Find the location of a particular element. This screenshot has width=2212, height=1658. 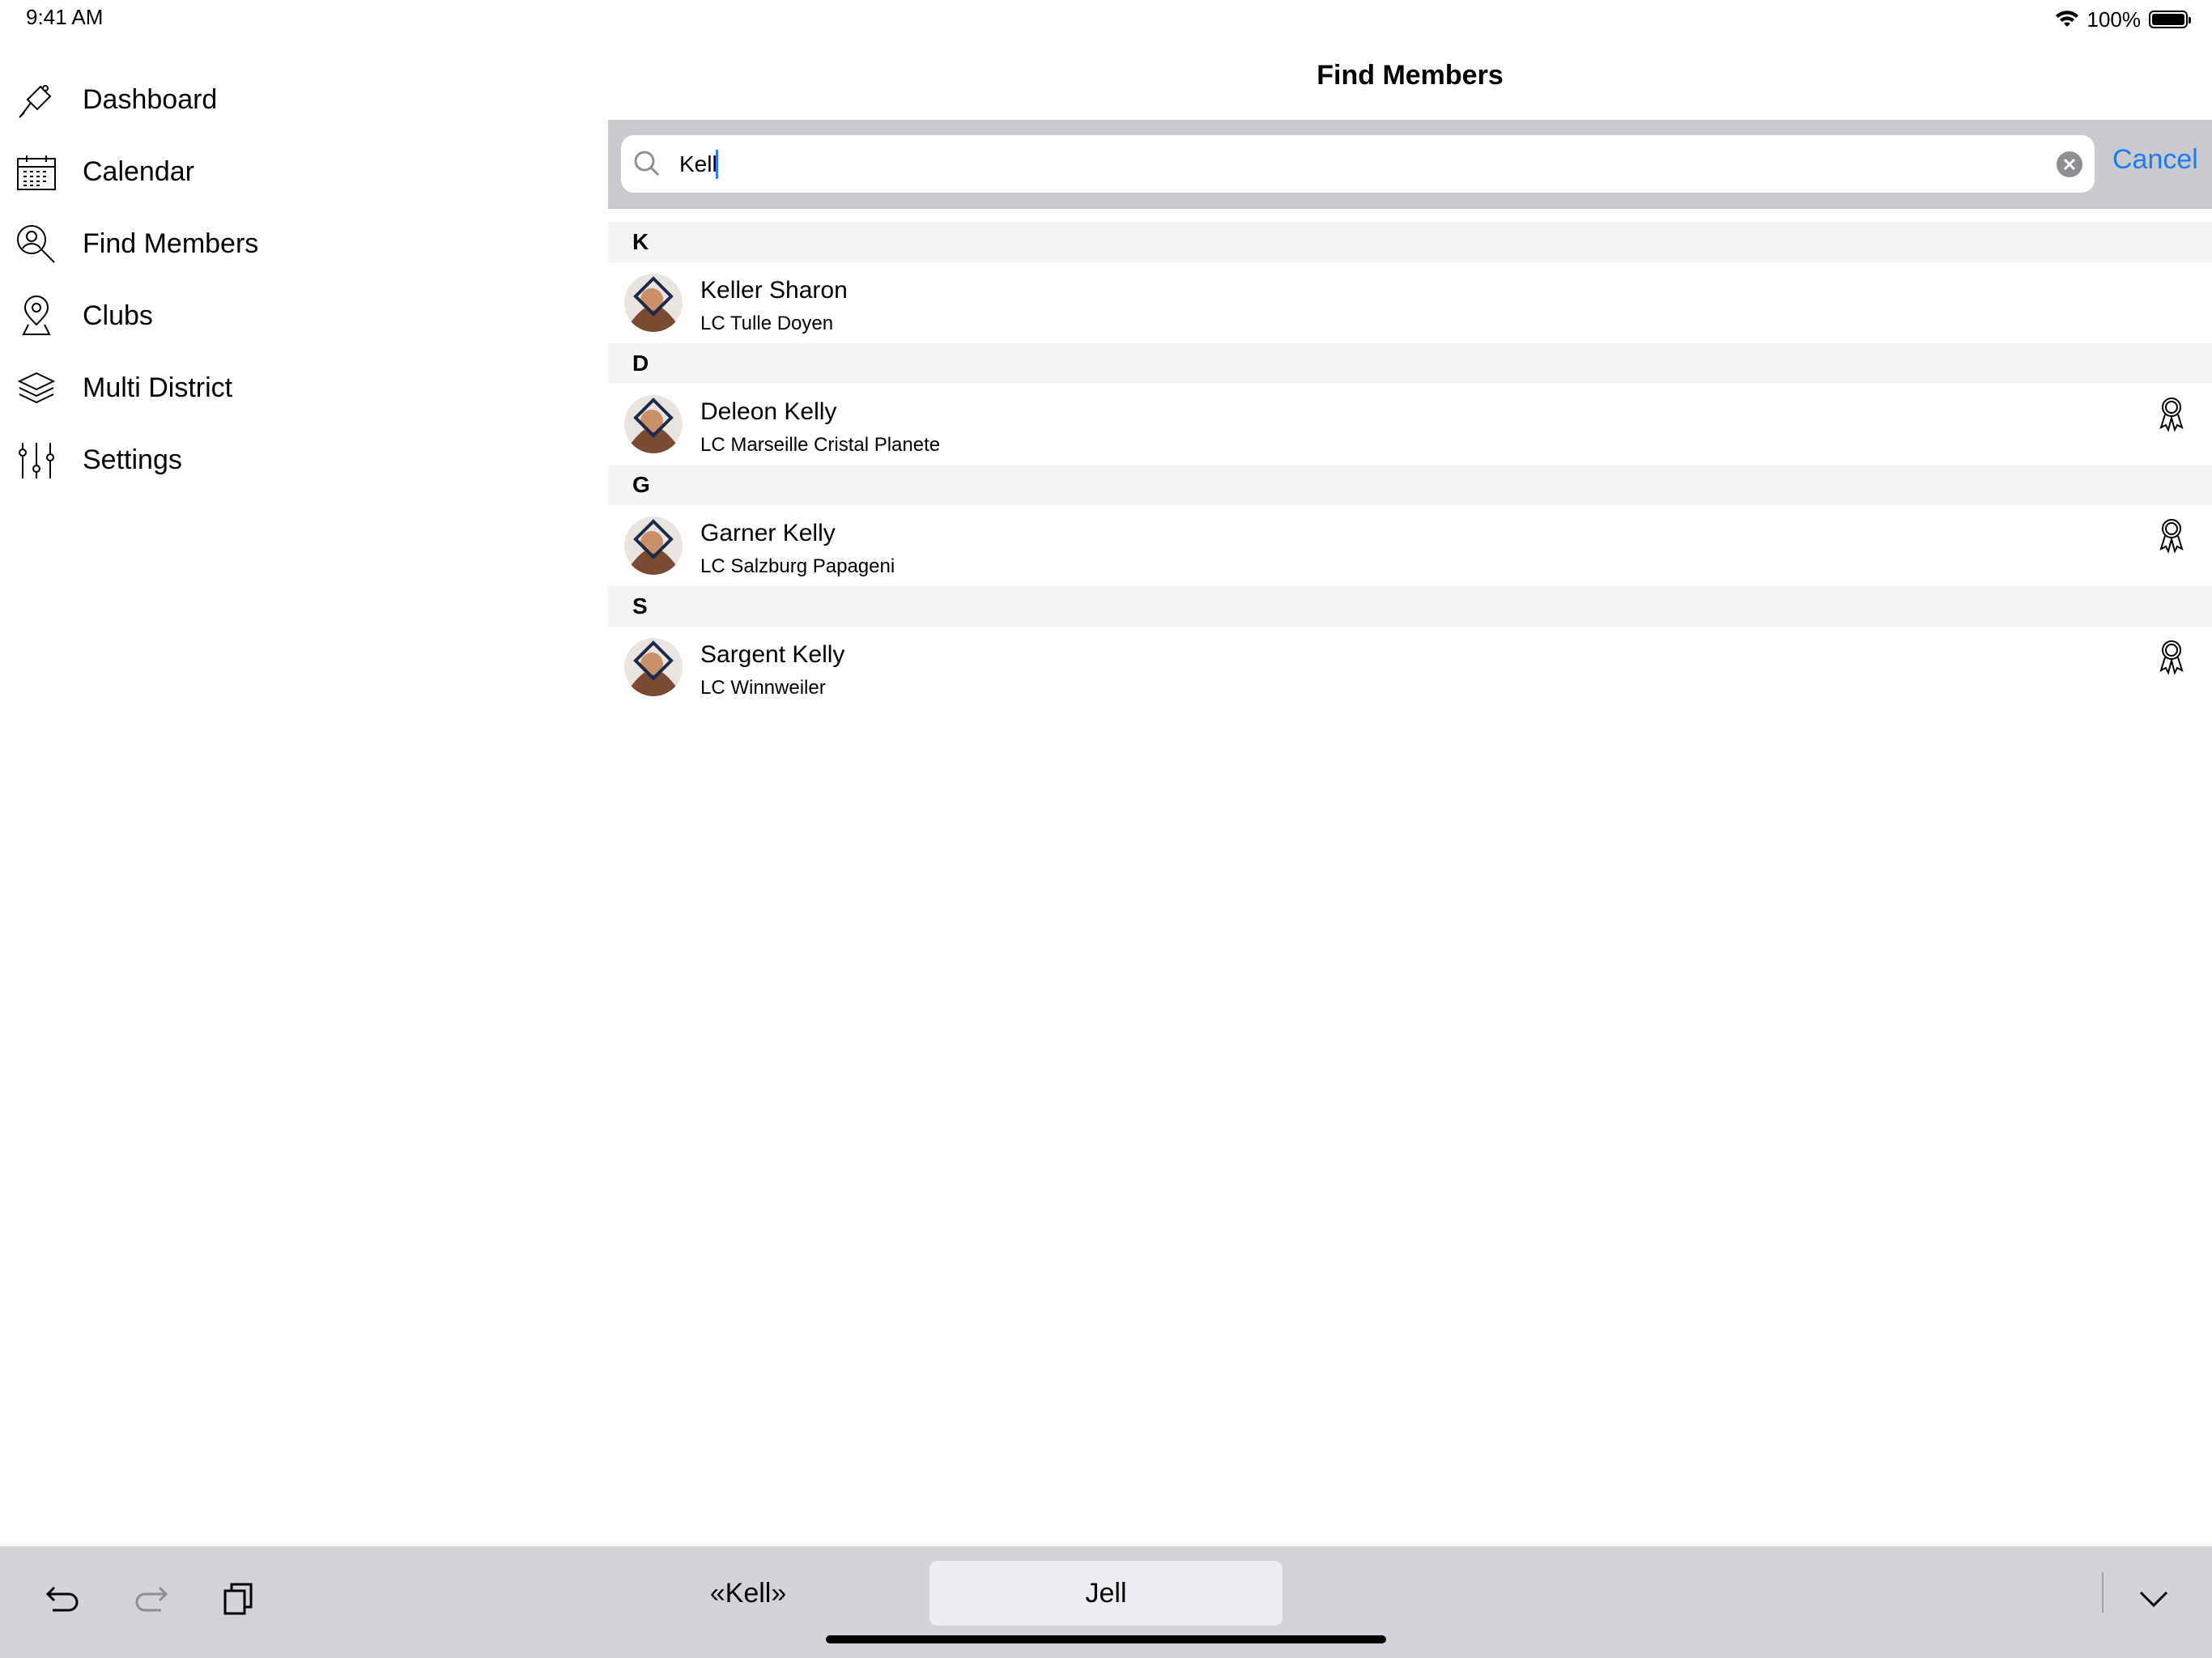

keyboard-shortcut-bar: «Kell» Jell is located at coordinates (1106, 1602).